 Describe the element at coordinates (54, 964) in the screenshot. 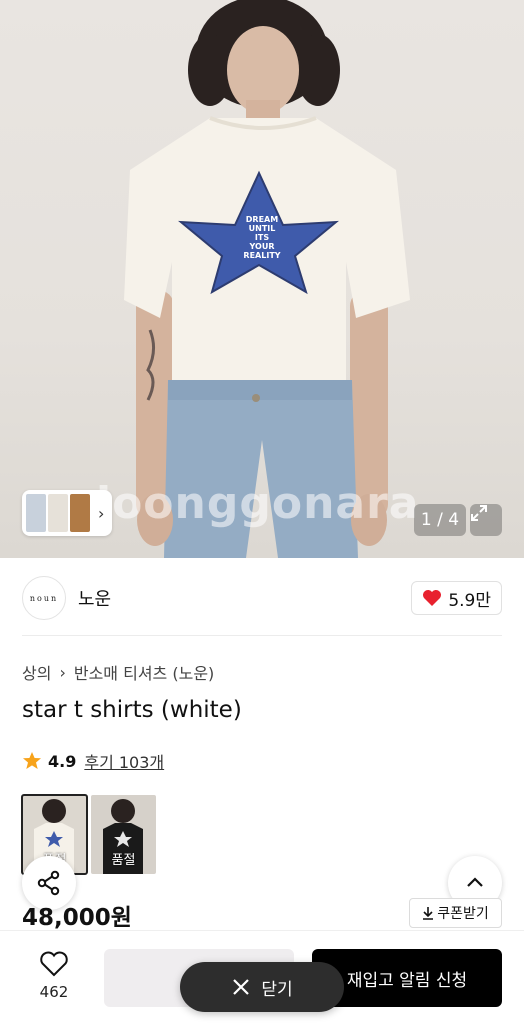

I see `heart-outline-icon` at that location.